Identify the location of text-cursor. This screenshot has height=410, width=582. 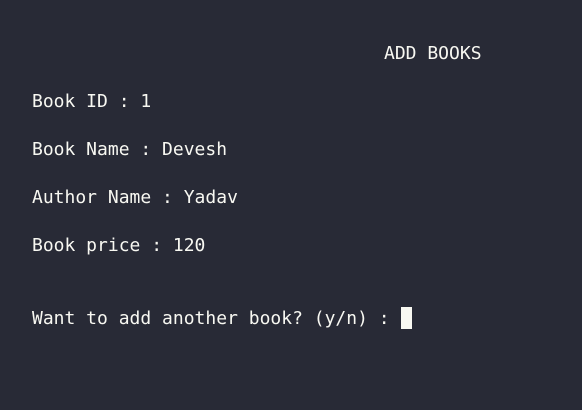
(407, 318).